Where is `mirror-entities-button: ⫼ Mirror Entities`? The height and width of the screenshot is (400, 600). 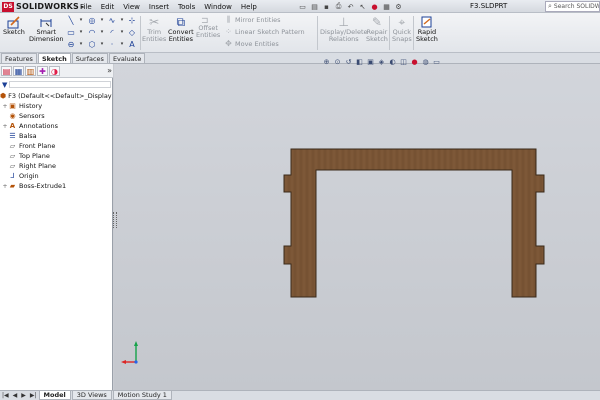
mirror-entities-button: ⫼ Mirror Entities is located at coordinates (252, 19).